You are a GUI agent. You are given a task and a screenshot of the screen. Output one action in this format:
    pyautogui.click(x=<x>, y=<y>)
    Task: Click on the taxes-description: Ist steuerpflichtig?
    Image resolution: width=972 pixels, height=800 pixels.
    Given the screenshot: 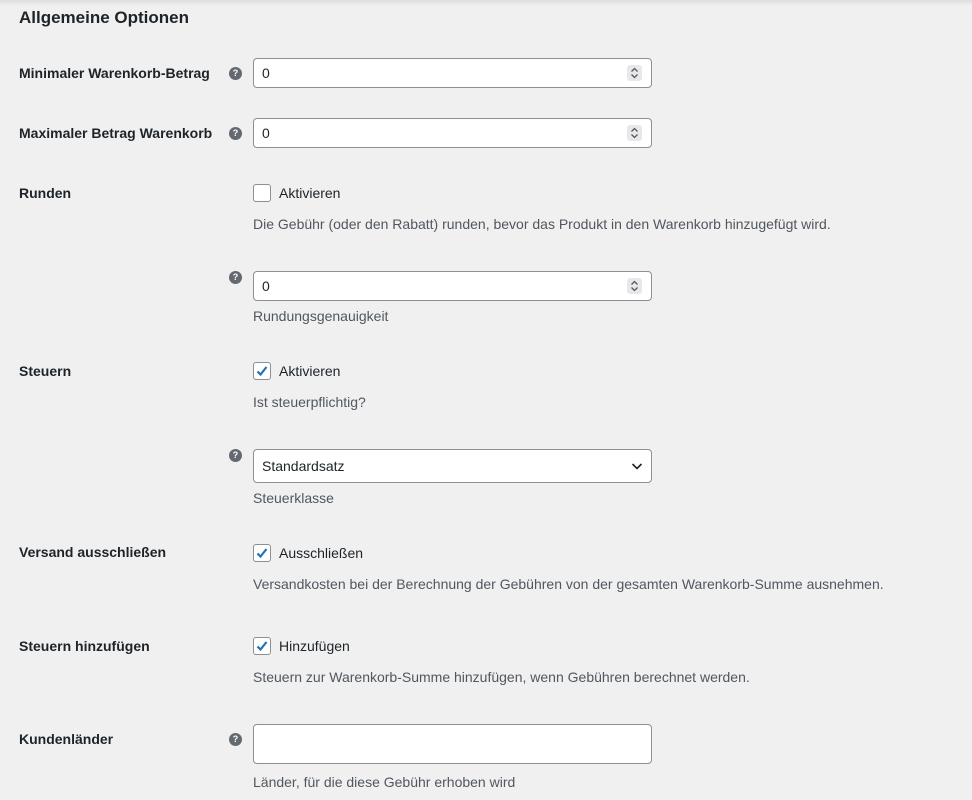 What is the action you would take?
    pyautogui.click(x=309, y=402)
    